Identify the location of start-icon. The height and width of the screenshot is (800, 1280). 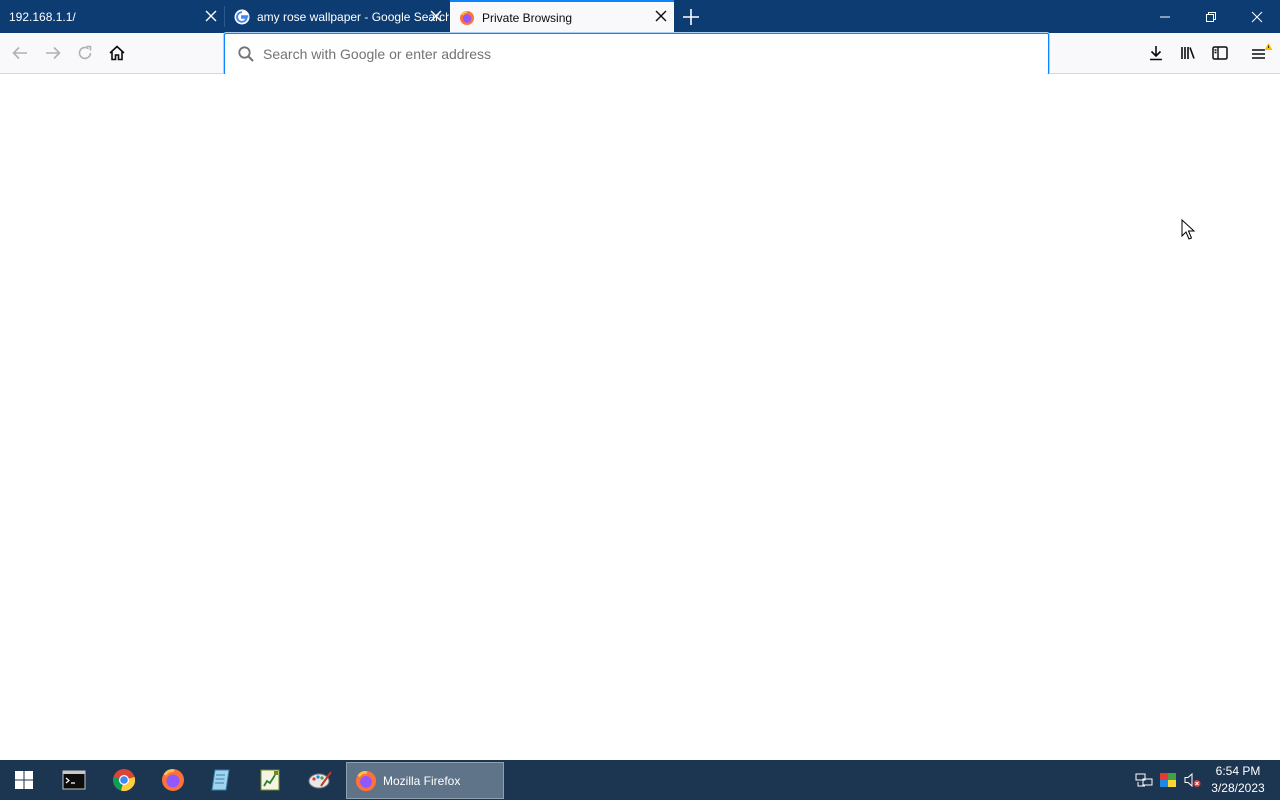
(24, 780).